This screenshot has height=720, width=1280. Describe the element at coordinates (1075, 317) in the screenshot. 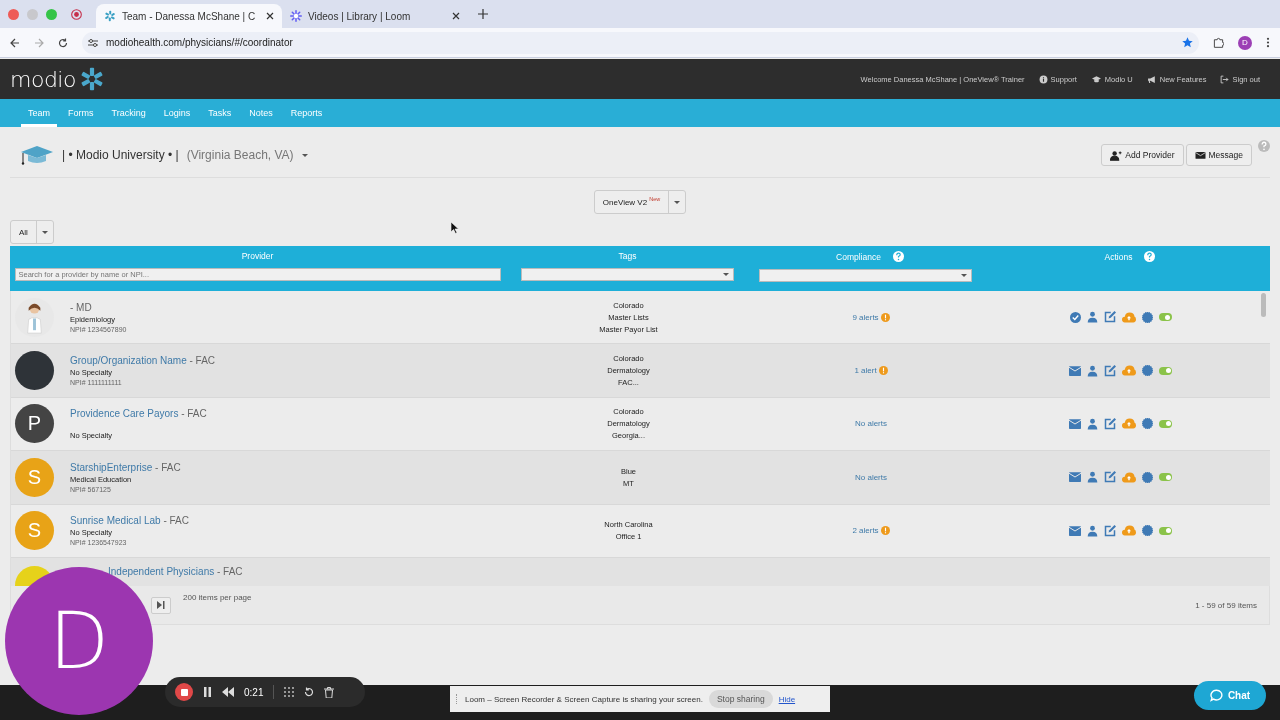

I see `check-circle-icon` at that location.